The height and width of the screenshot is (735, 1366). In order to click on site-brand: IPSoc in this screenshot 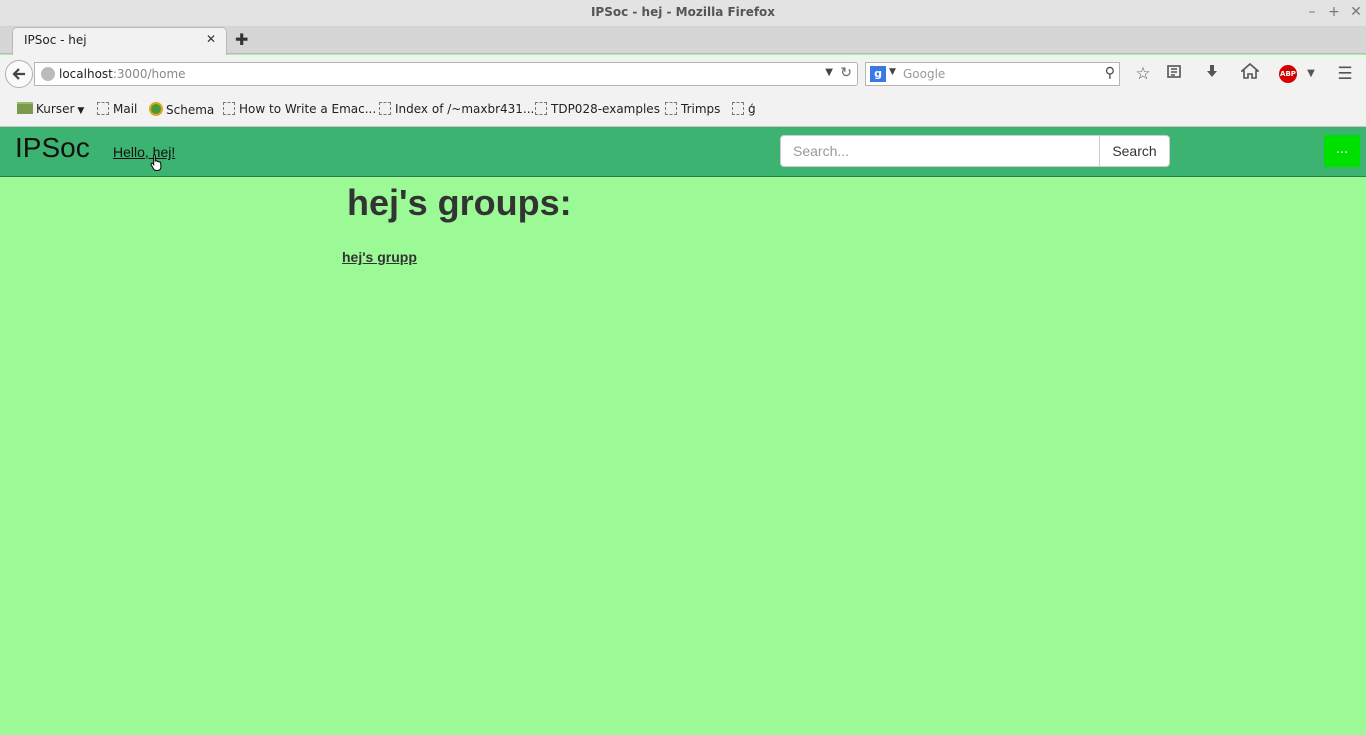, I will do `click(52, 148)`.